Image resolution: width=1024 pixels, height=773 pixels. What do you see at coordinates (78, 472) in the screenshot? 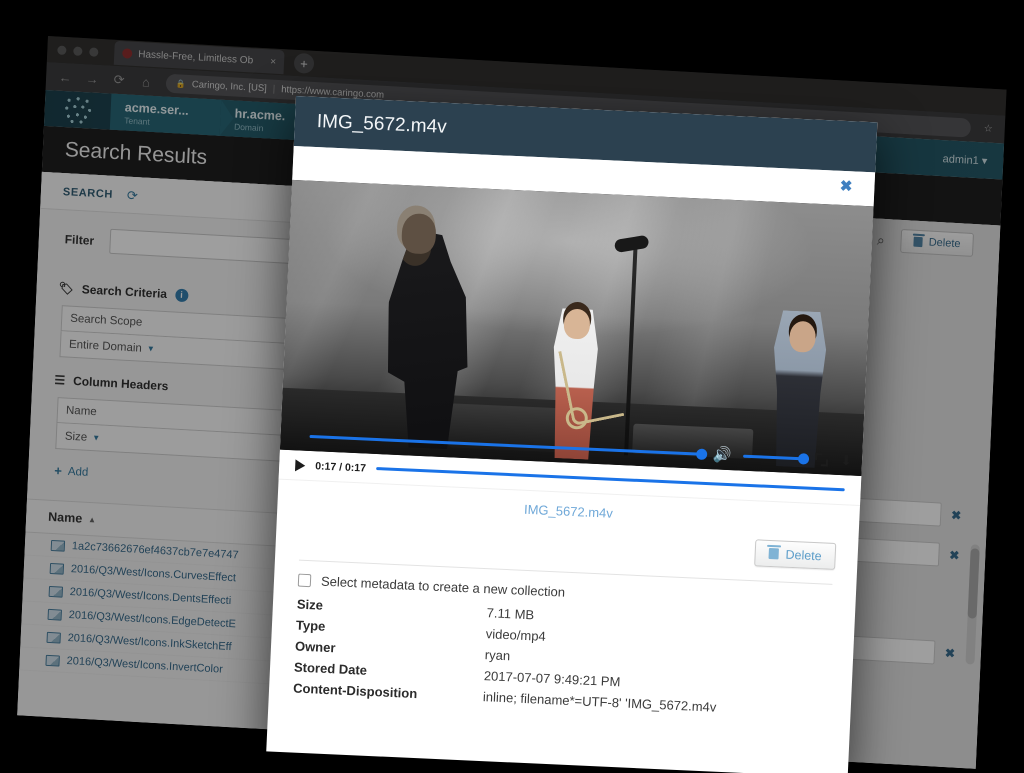
I see `add-label: Add` at bounding box center [78, 472].